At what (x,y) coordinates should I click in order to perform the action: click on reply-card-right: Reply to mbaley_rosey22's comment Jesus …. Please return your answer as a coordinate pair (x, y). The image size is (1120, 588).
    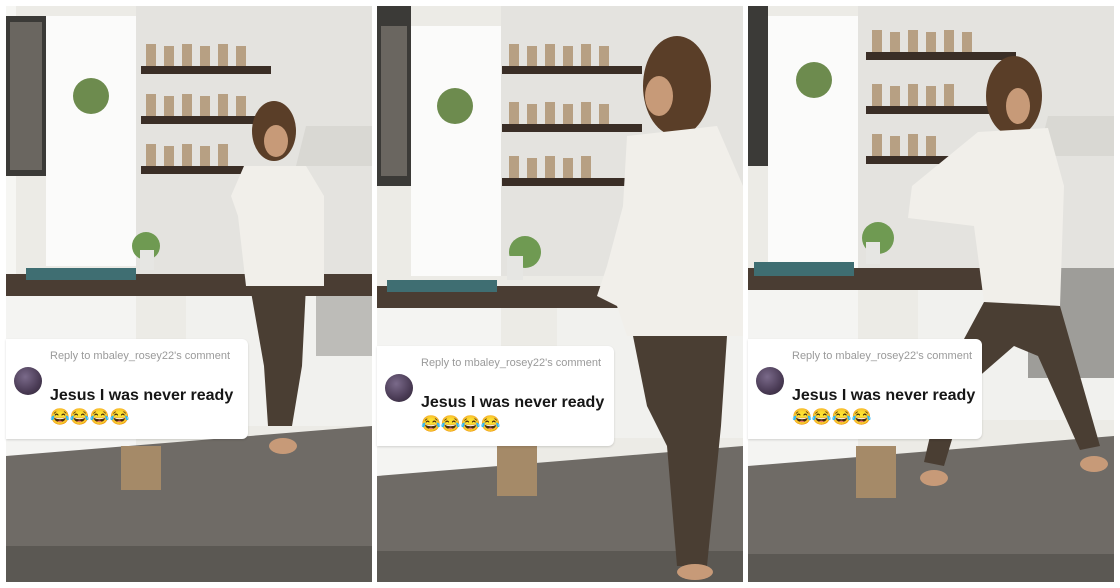
    Looking at the image, I should click on (865, 389).